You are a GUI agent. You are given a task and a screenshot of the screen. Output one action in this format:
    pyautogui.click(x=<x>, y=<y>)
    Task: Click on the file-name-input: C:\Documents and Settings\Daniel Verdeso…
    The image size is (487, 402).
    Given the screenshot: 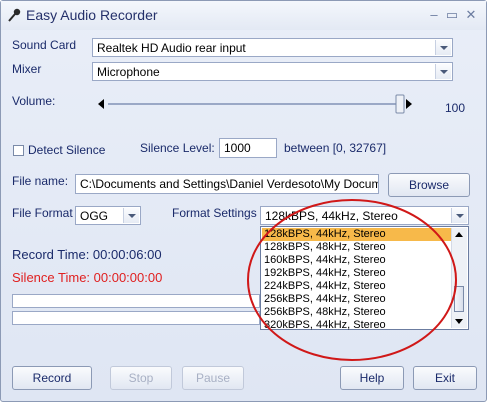 What is the action you would take?
    pyautogui.click(x=227, y=184)
    